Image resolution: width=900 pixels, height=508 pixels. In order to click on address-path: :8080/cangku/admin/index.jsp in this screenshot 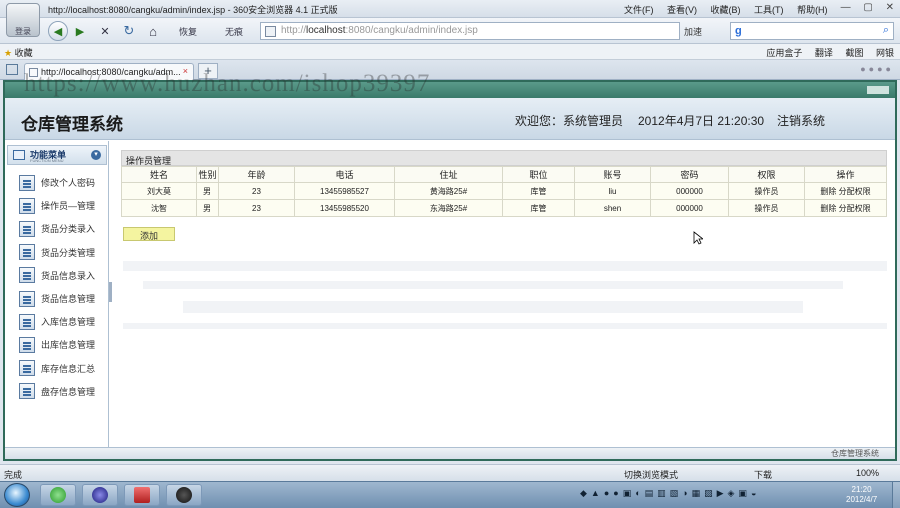, I will do `click(411, 30)`.